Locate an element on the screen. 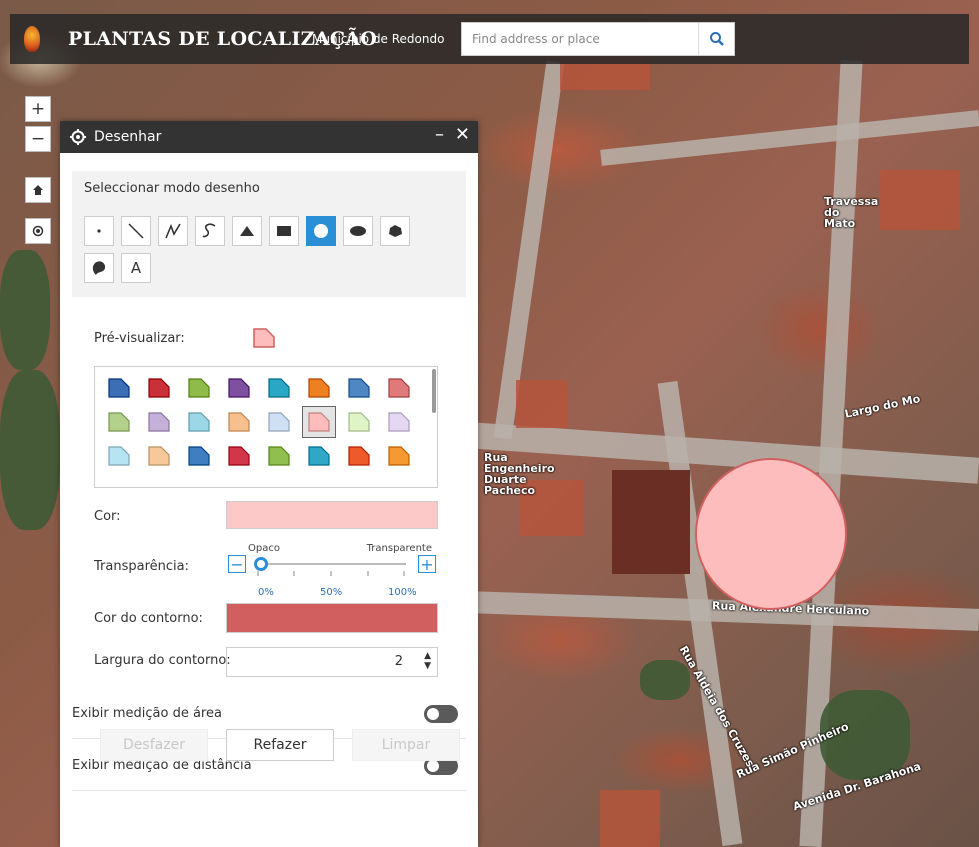 This screenshot has height=847, width=979. map-church-building is located at coordinates (651, 522).